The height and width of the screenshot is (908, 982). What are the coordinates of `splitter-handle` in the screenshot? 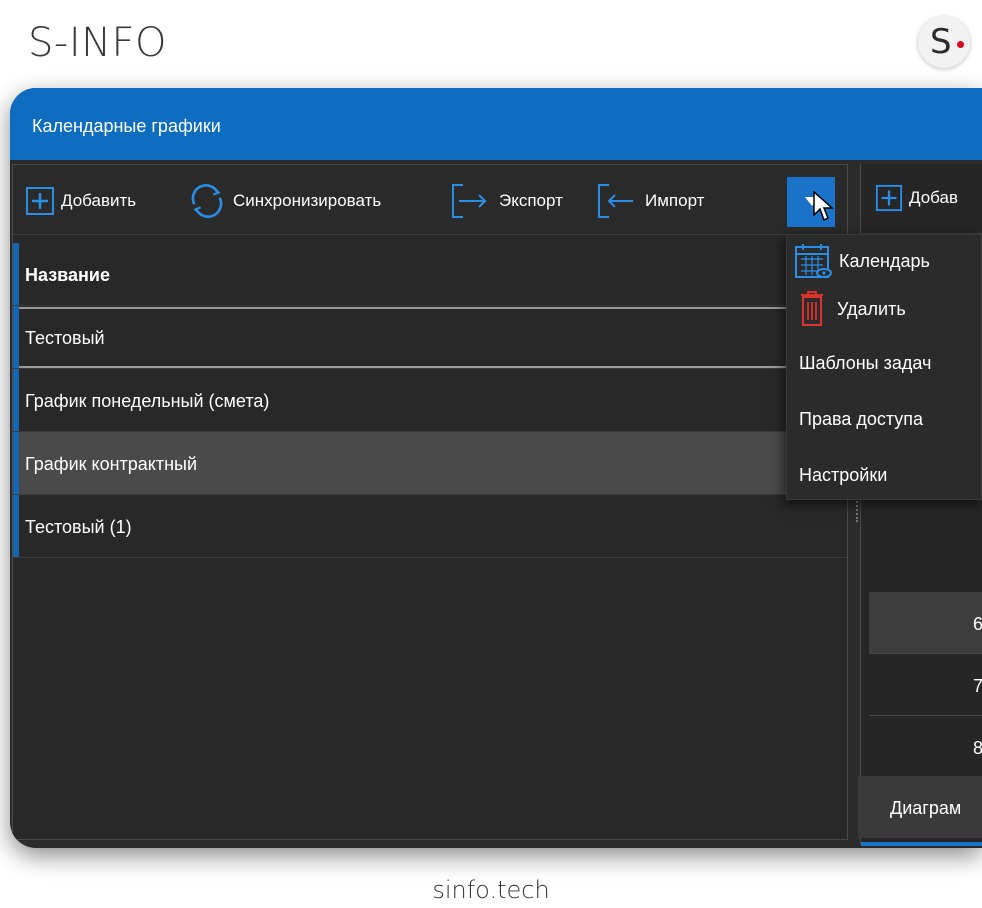 It's located at (857, 510).